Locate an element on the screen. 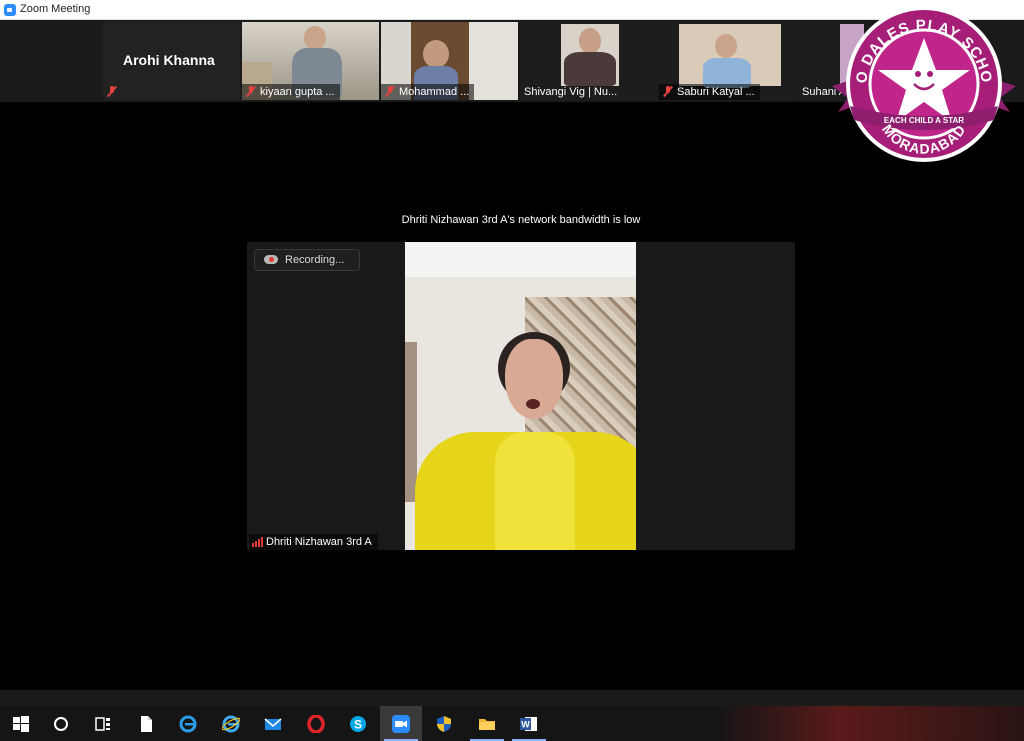  taskbar-skype: S is located at coordinates (358, 723).